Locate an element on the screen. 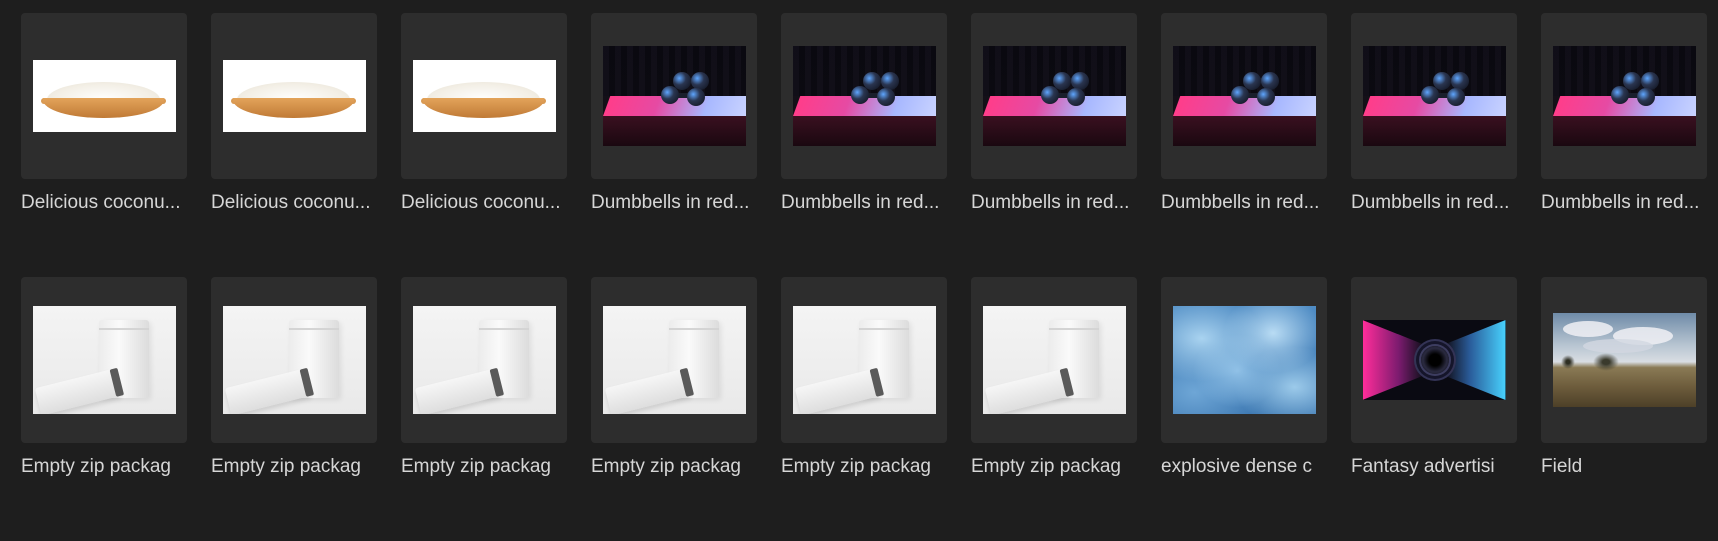 This screenshot has height=541, width=1718. field-thumbnail is located at coordinates (1624, 360).